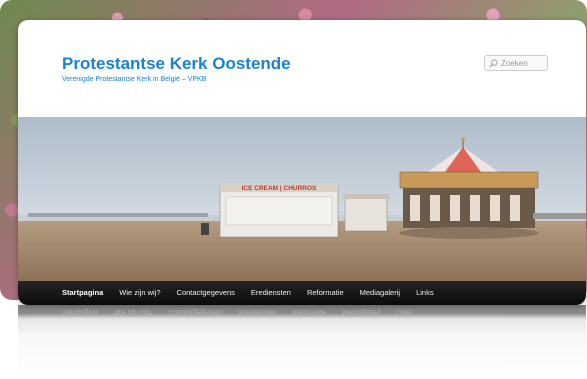  What do you see at coordinates (195, 312) in the screenshot?
I see `reflected-nav-item: Contactgegevens` at bounding box center [195, 312].